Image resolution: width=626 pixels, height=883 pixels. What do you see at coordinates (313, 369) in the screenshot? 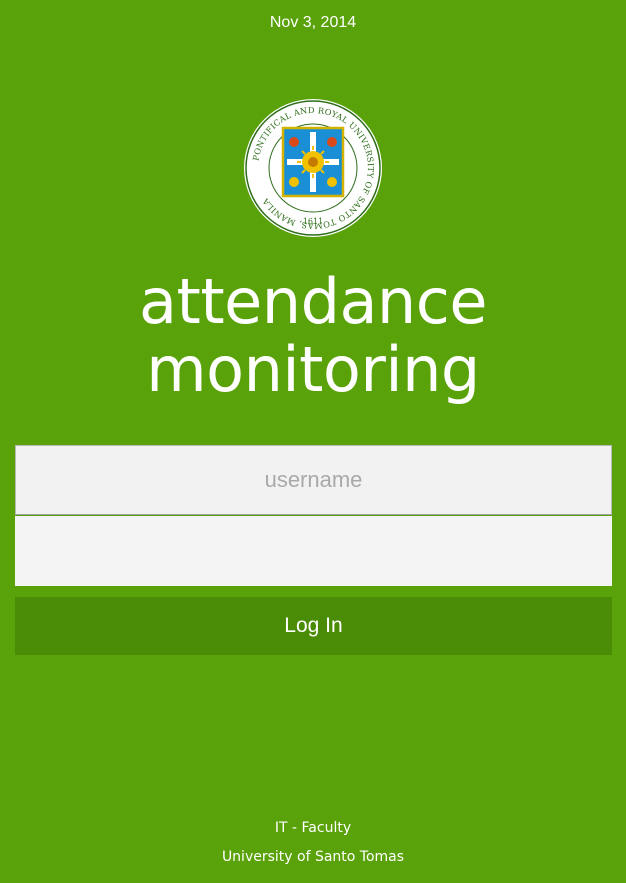
I see `app-title-line-2: monitoring` at bounding box center [313, 369].